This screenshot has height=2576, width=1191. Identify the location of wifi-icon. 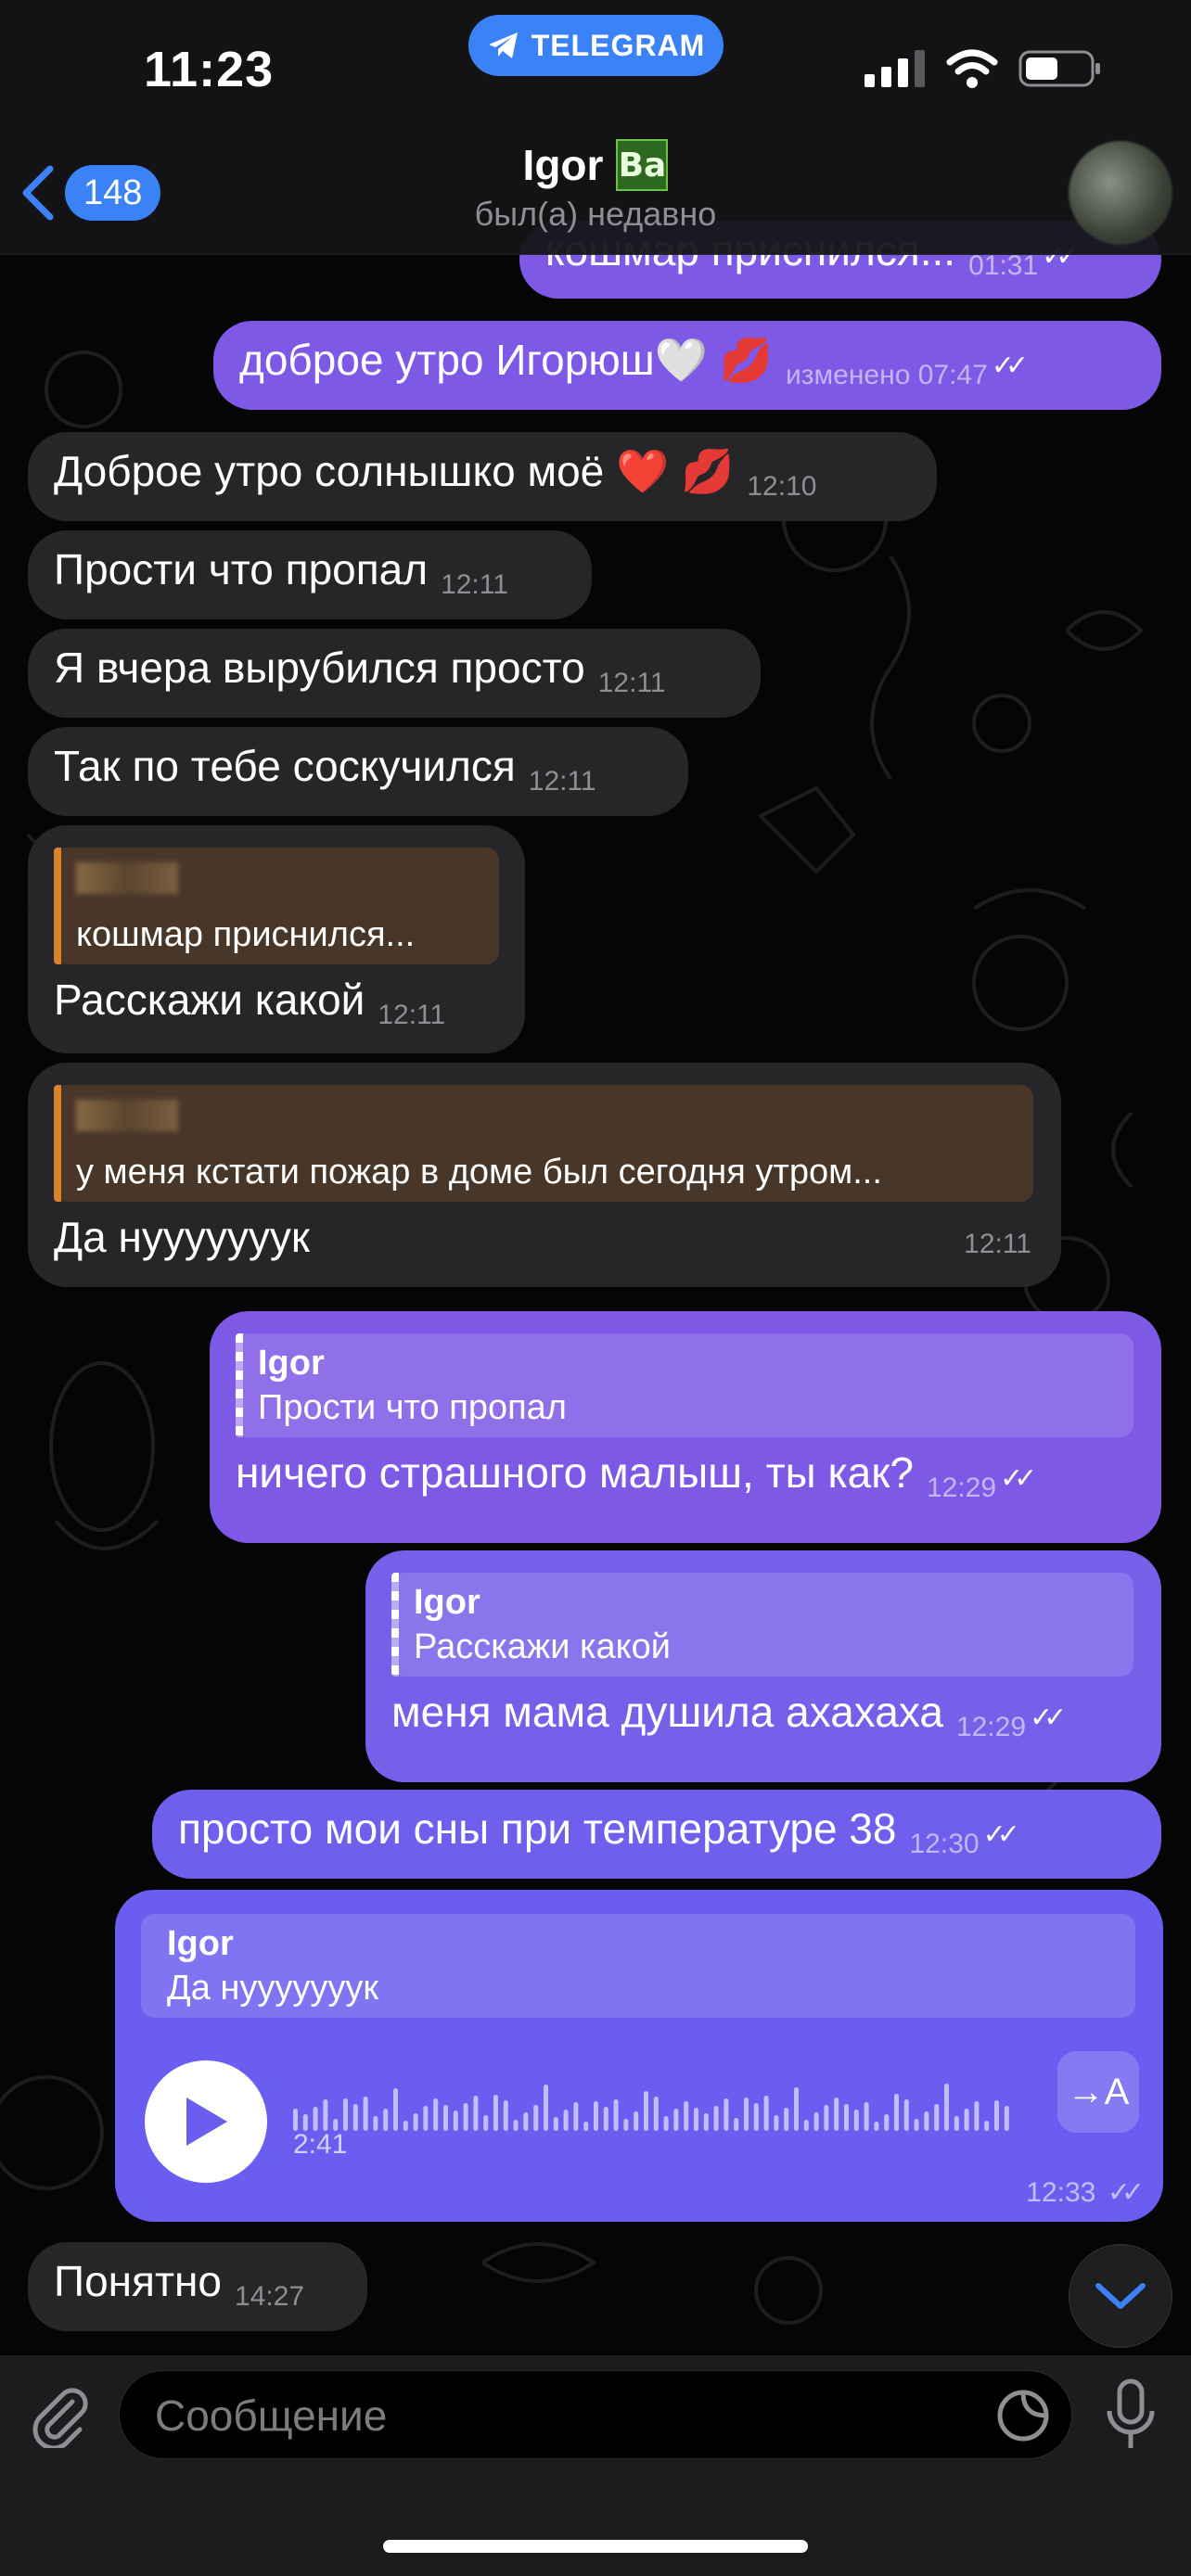
(972, 68).